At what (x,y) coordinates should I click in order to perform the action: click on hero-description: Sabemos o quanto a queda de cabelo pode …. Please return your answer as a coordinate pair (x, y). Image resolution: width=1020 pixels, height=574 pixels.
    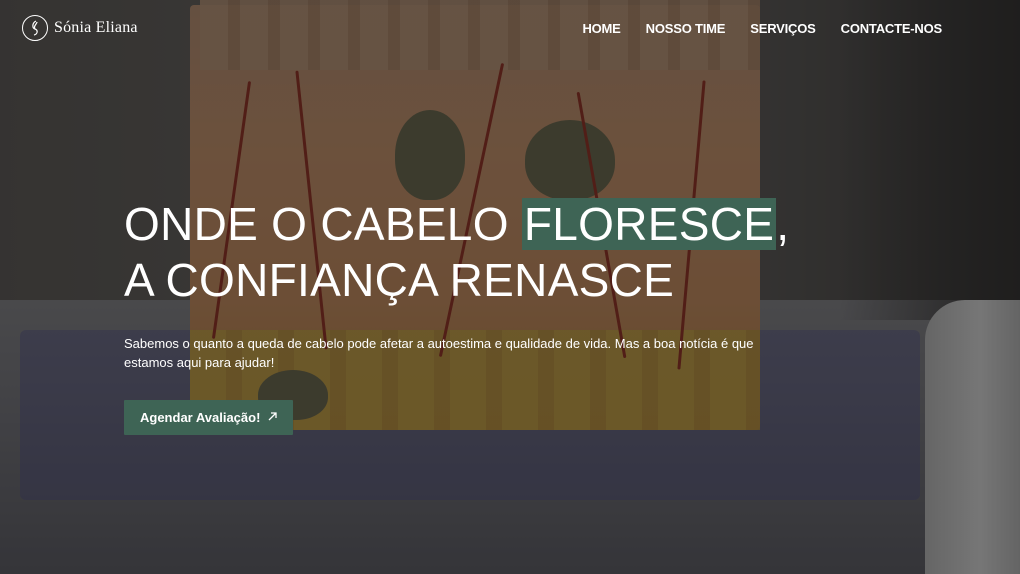
    Looking at the image, I should click on (439, 353).